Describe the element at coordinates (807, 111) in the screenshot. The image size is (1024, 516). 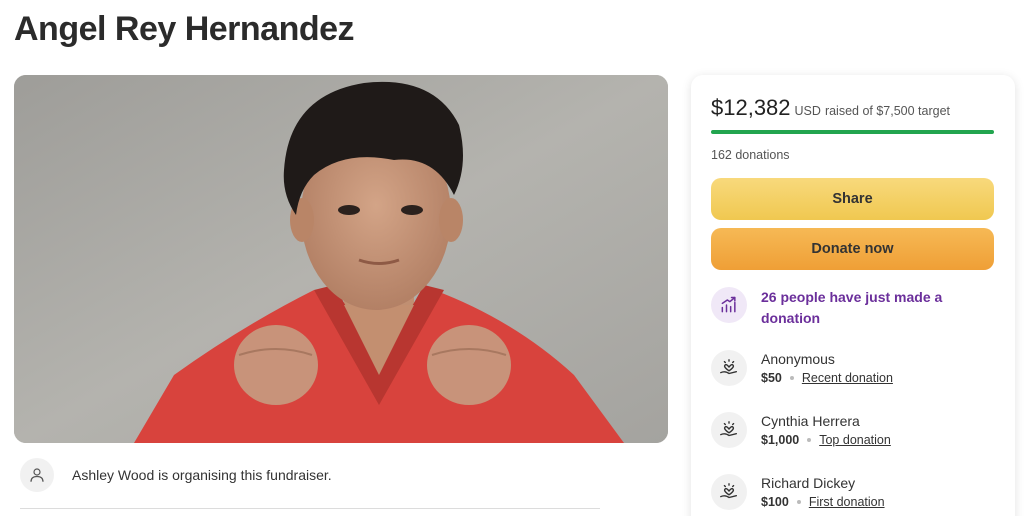
I see `raised-currency: USD` at that location.